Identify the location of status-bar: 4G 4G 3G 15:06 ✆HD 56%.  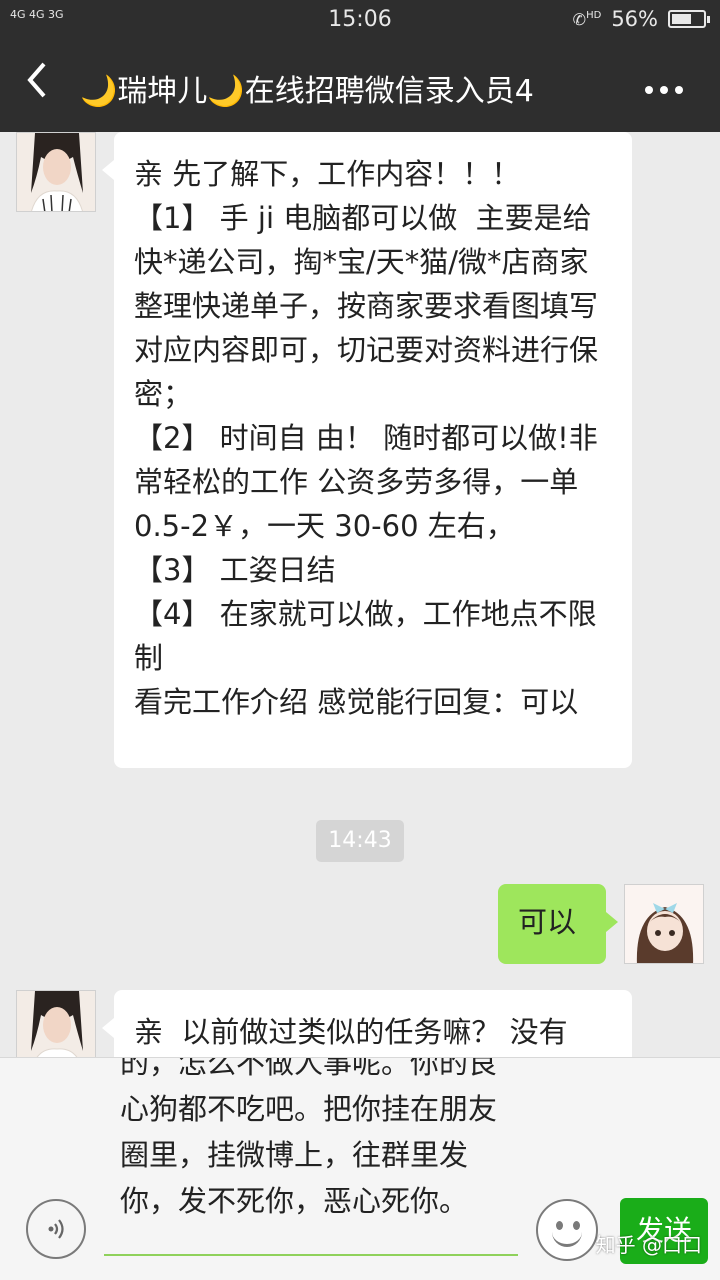
(360, 20).